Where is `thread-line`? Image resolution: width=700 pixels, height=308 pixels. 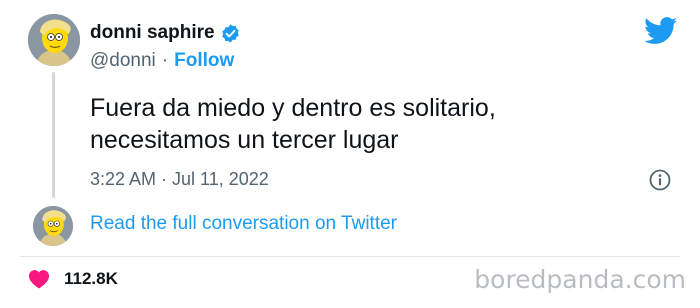
thread-line is located at coordinates (53, 135).